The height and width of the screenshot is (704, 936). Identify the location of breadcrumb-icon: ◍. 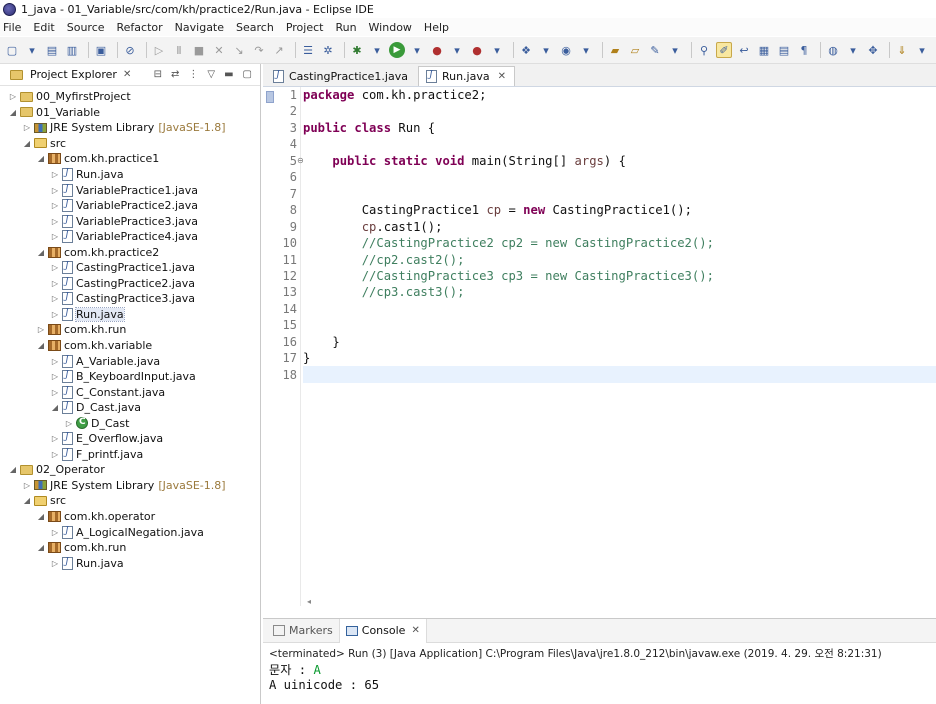
(833, 50).